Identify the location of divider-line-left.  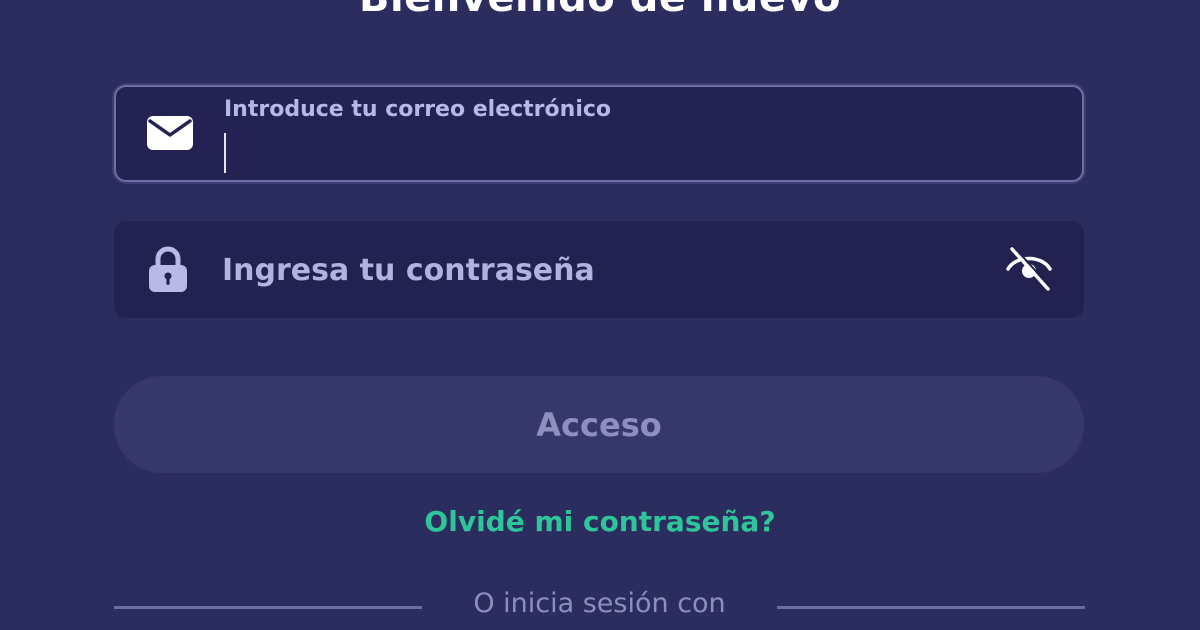
(268, 607).